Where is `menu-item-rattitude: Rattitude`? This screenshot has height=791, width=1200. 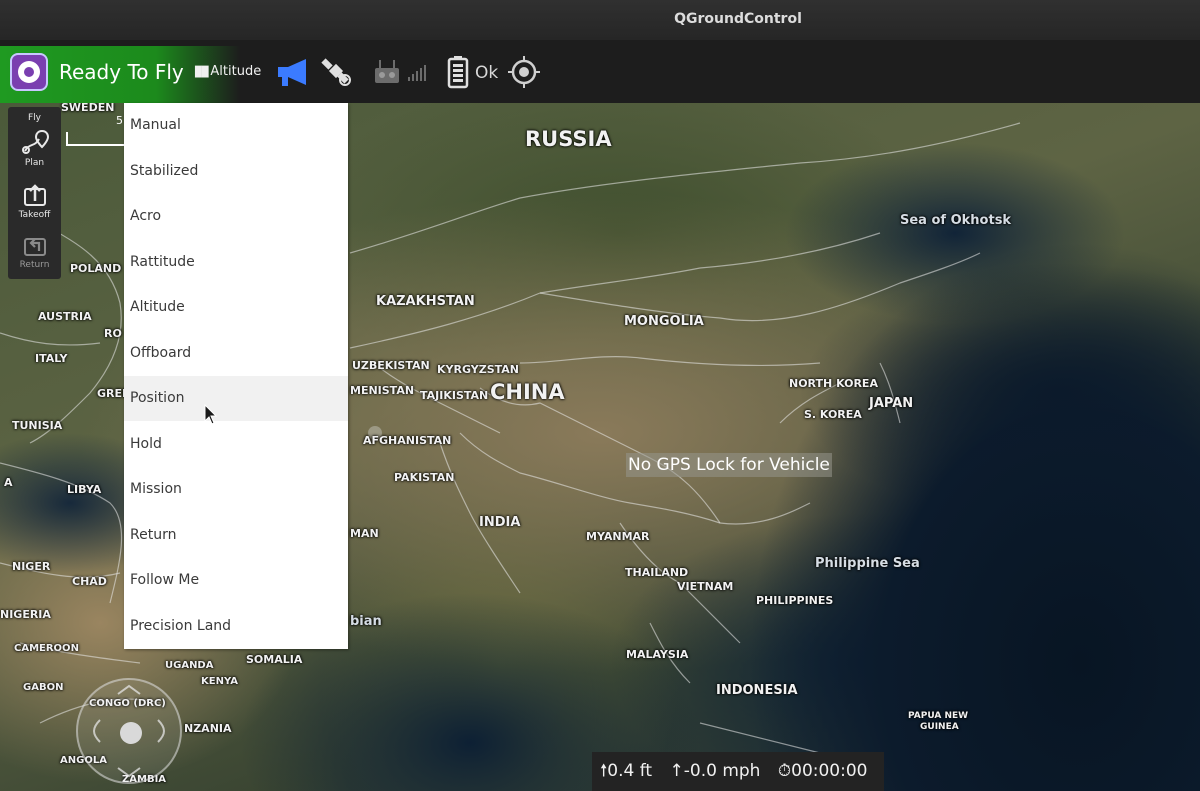
menu-item-rattitude: Rattitude is located at coordinates (236, 262).